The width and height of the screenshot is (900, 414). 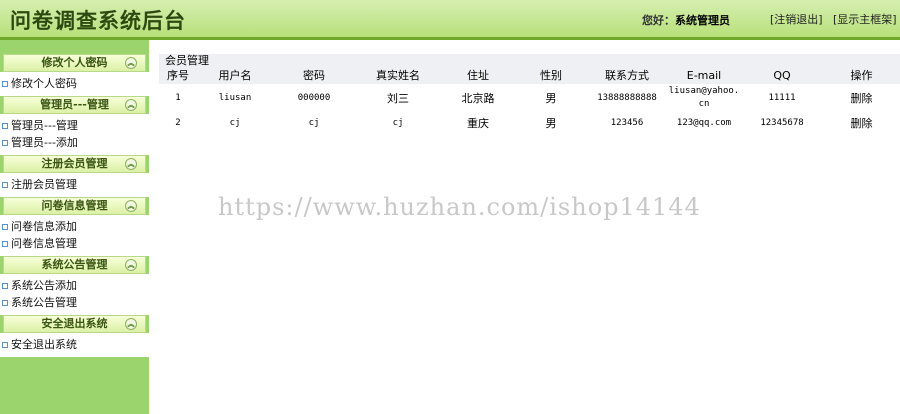 What do you see at coordinates (235, 123) in the screenshot?
I see `cell-username: cj` at bounding box center [235, 123].